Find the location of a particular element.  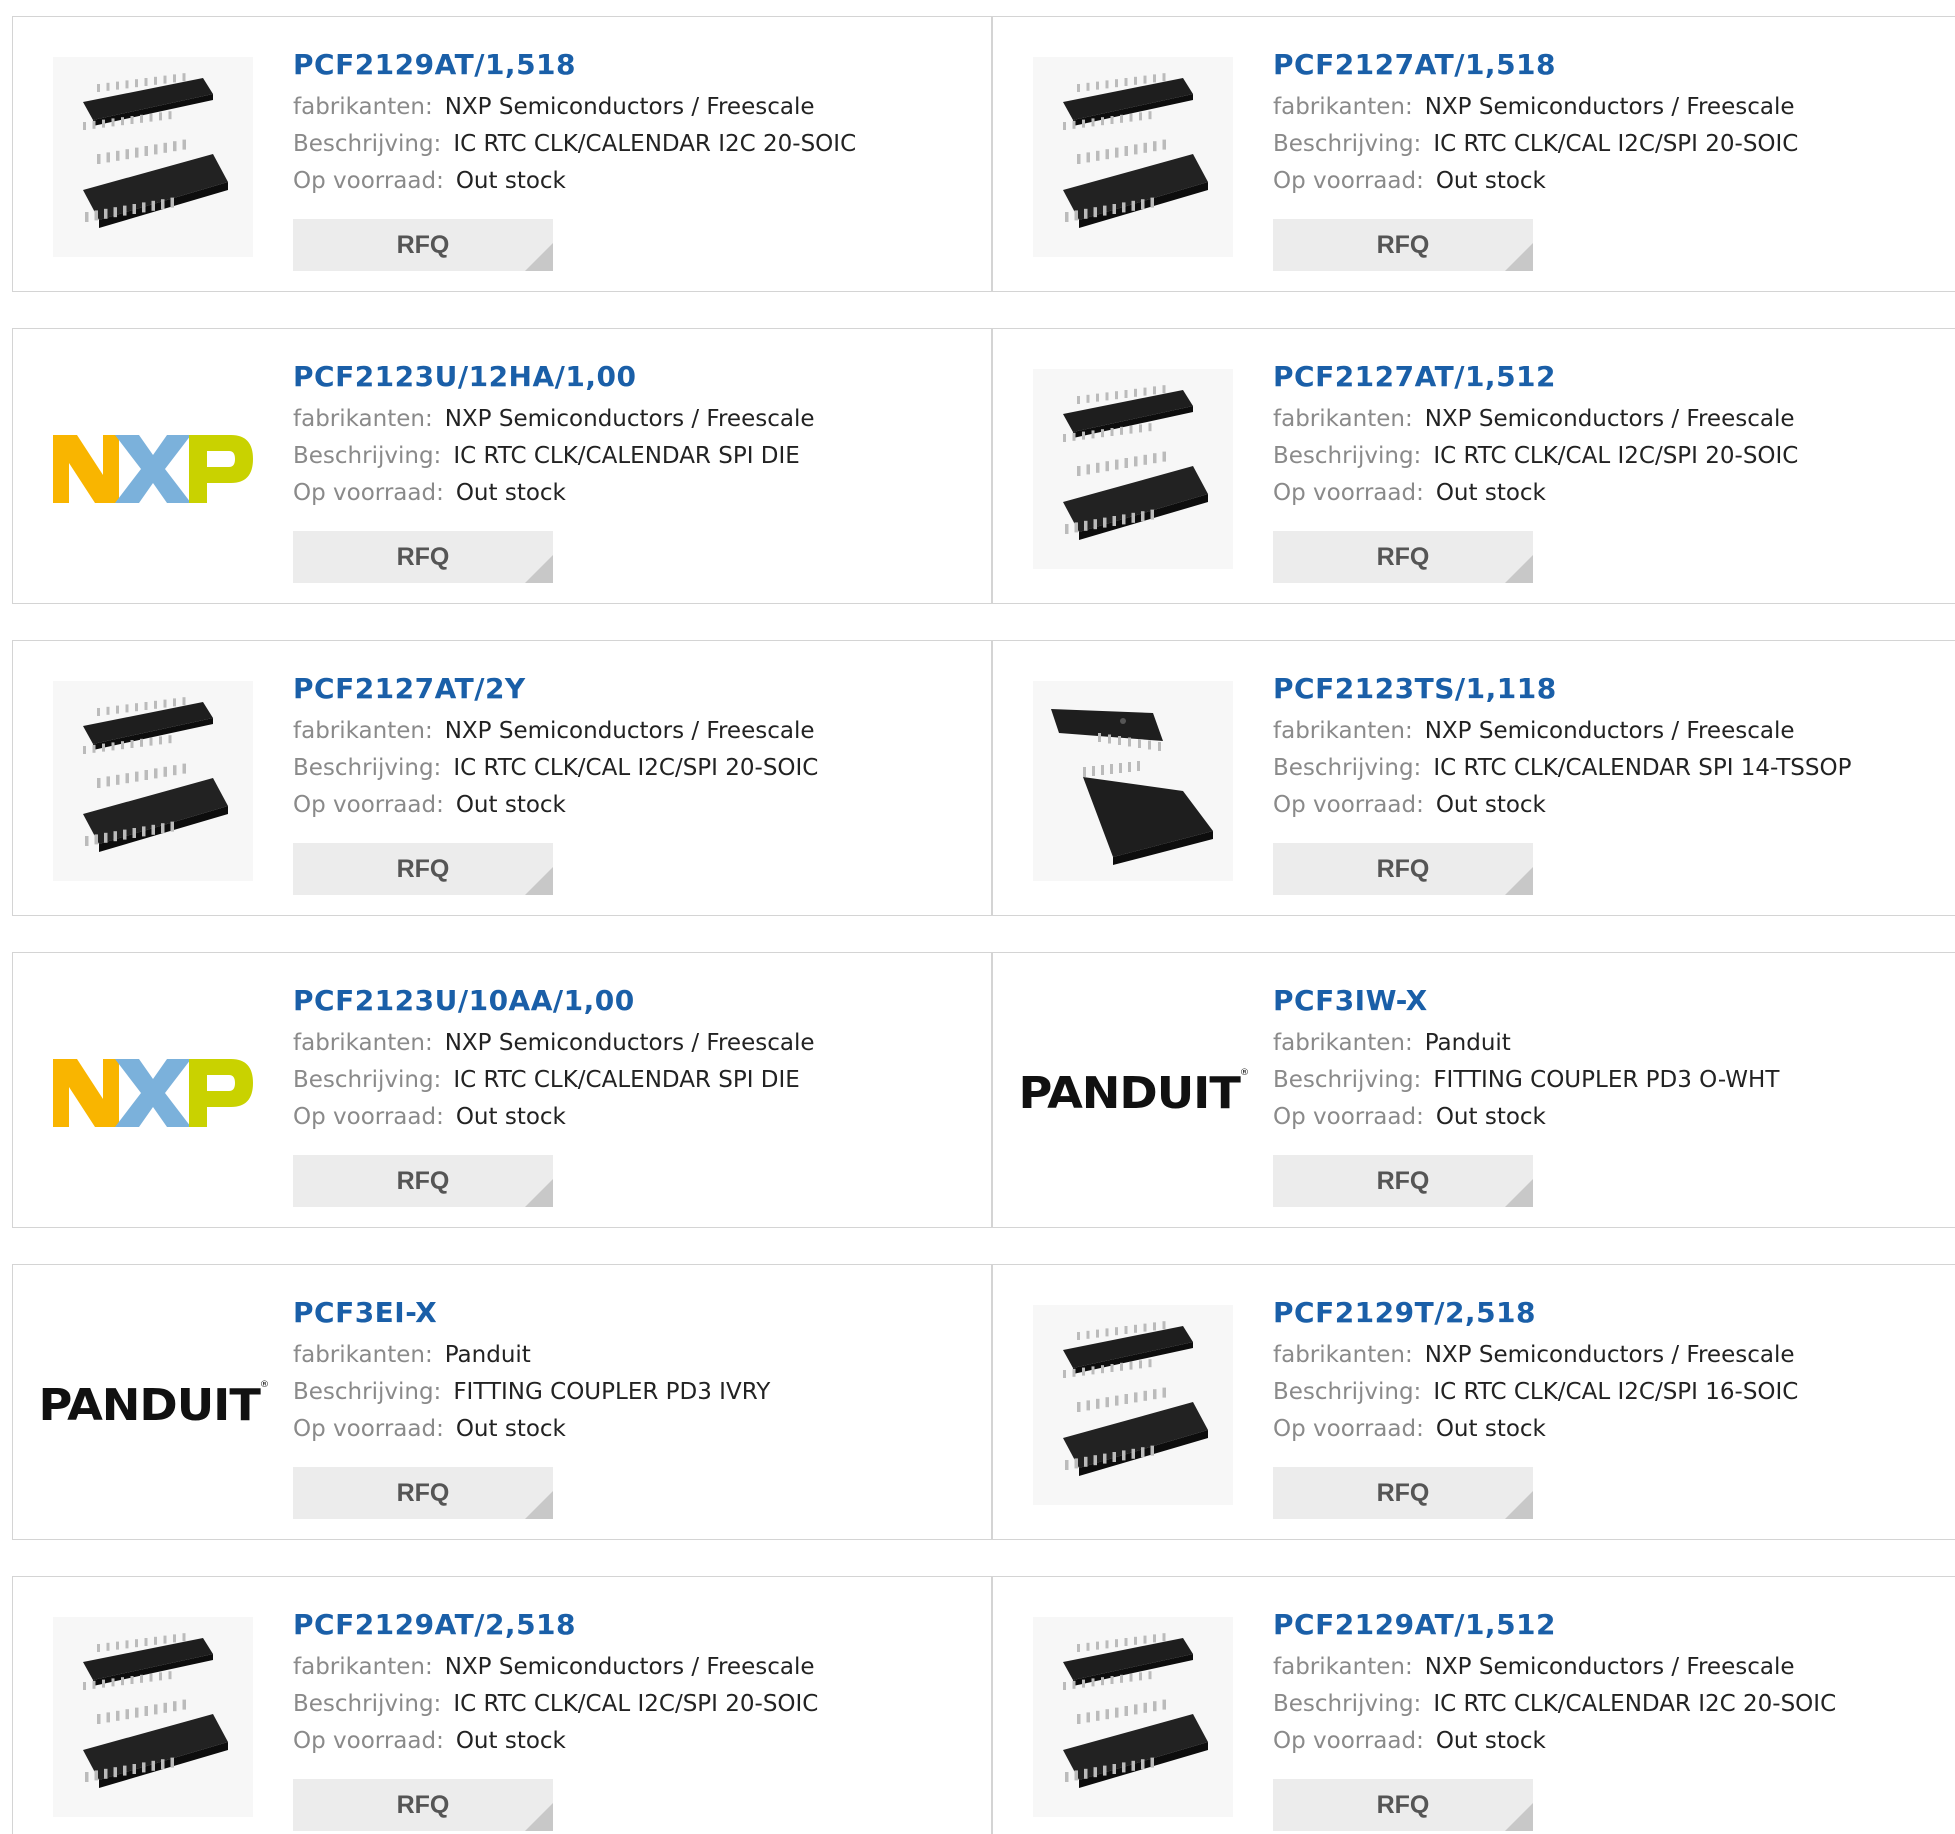

part-number-link: PCF2129AT/1,518 is located at coordinates (434, 68).